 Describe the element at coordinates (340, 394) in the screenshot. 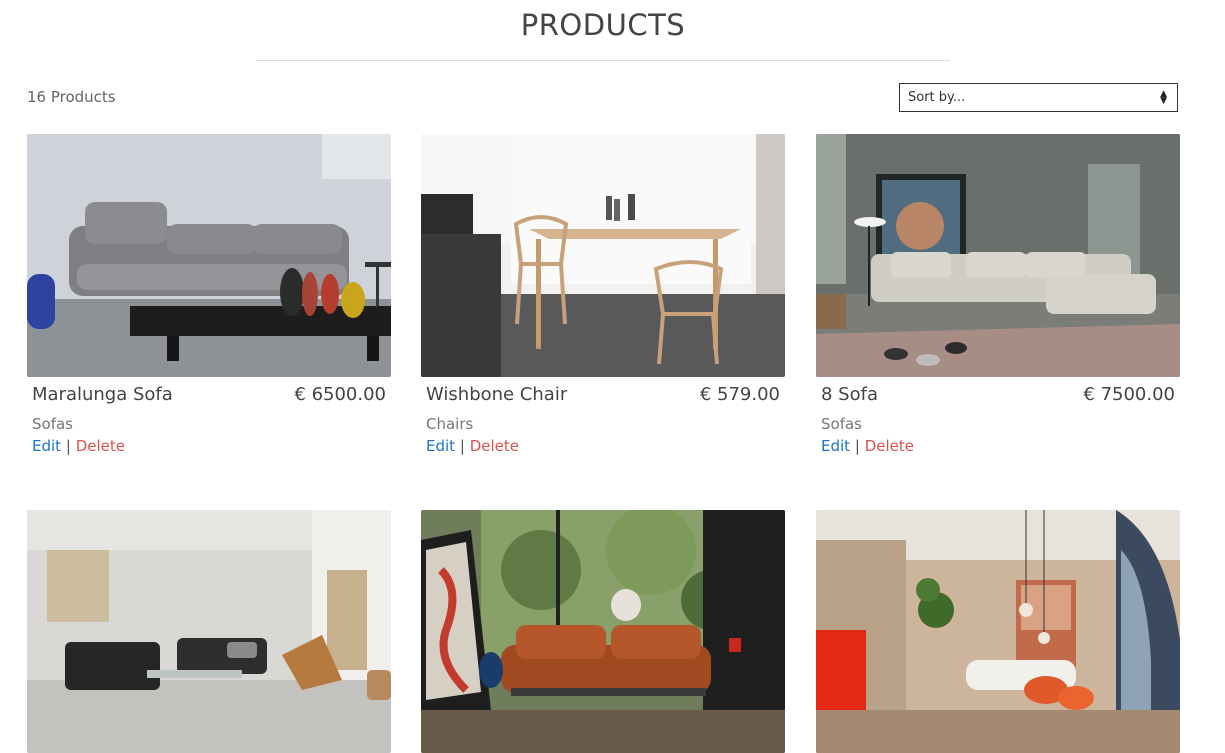

I see `product-price: € 6500.00` at that location.